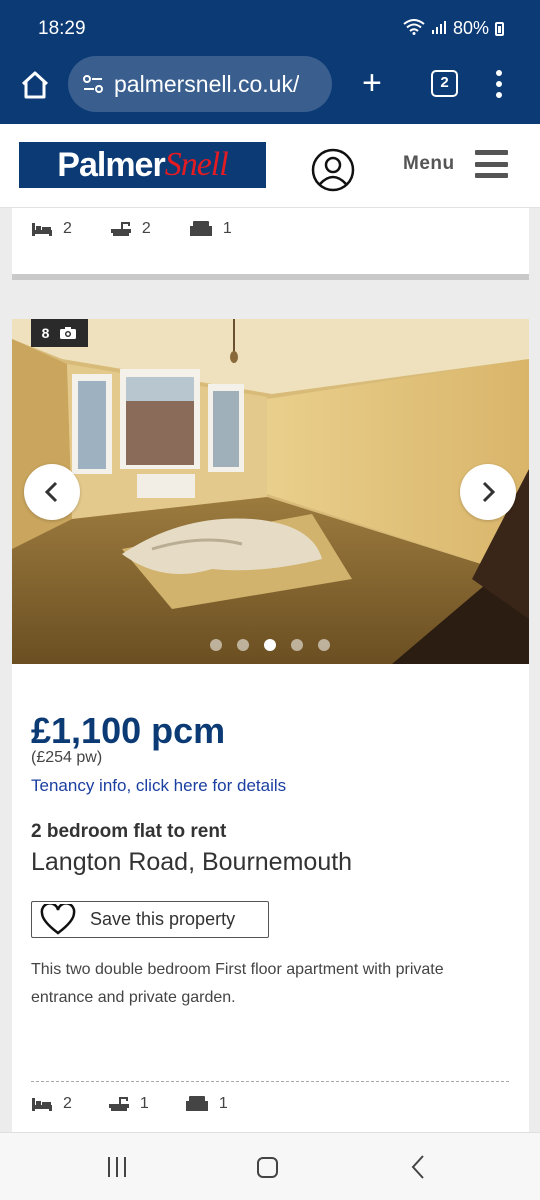  I want to click on palmer-snell-logo: Palmer Snell, so click(142, 165).